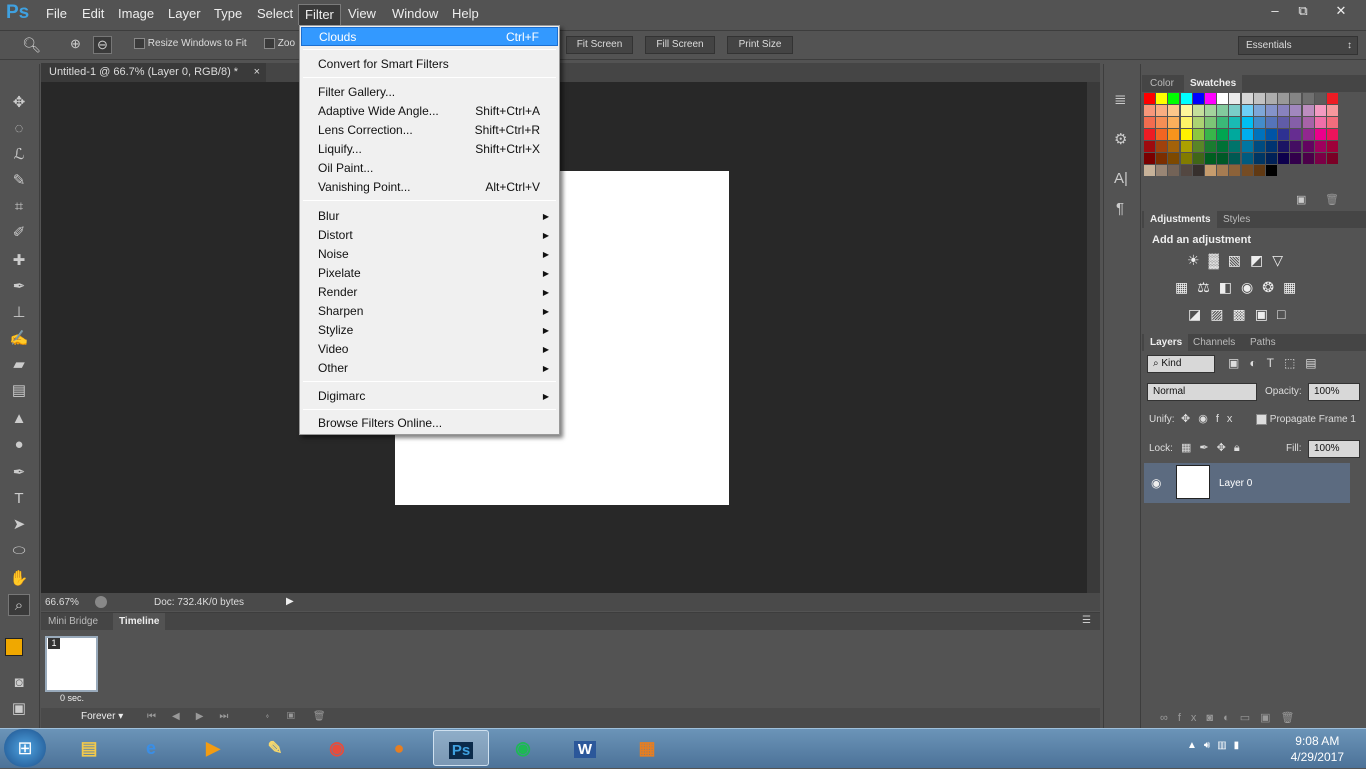  Describe the element at coordinates (1235, 483) in the screenshot. I see `layer-name: Layer 0` at that location.